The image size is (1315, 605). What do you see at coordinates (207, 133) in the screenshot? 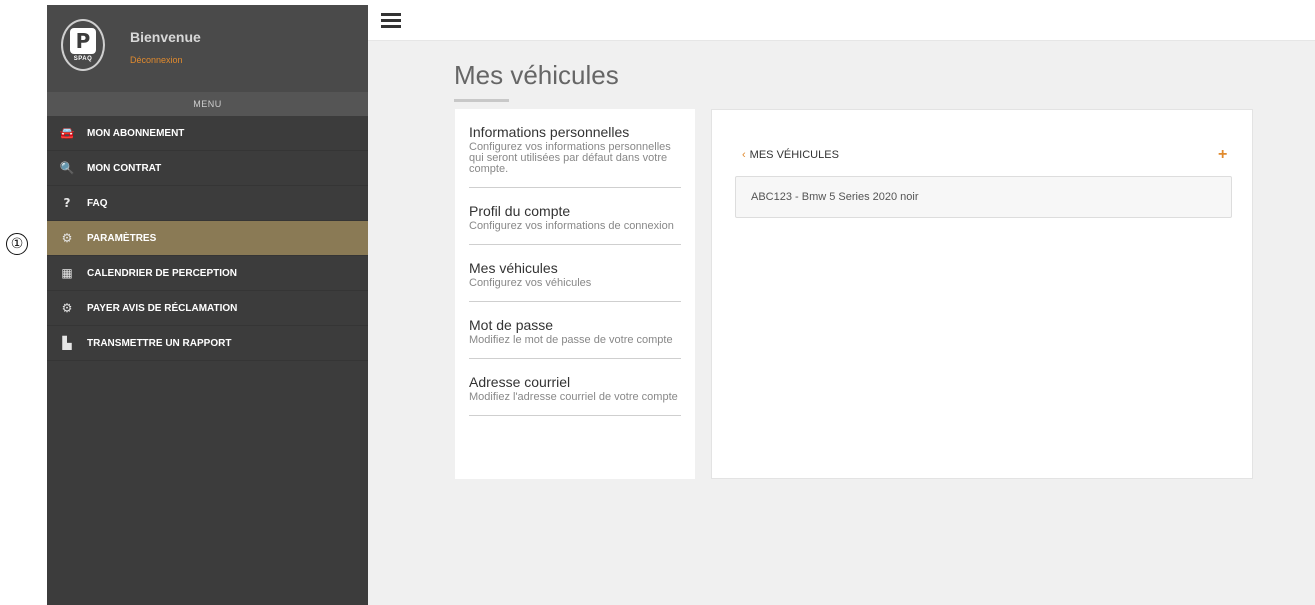
I see `sidebar-item-mon-abonnement: 🚘 MON ABONNEMENT` at bounding box center [207, 133].